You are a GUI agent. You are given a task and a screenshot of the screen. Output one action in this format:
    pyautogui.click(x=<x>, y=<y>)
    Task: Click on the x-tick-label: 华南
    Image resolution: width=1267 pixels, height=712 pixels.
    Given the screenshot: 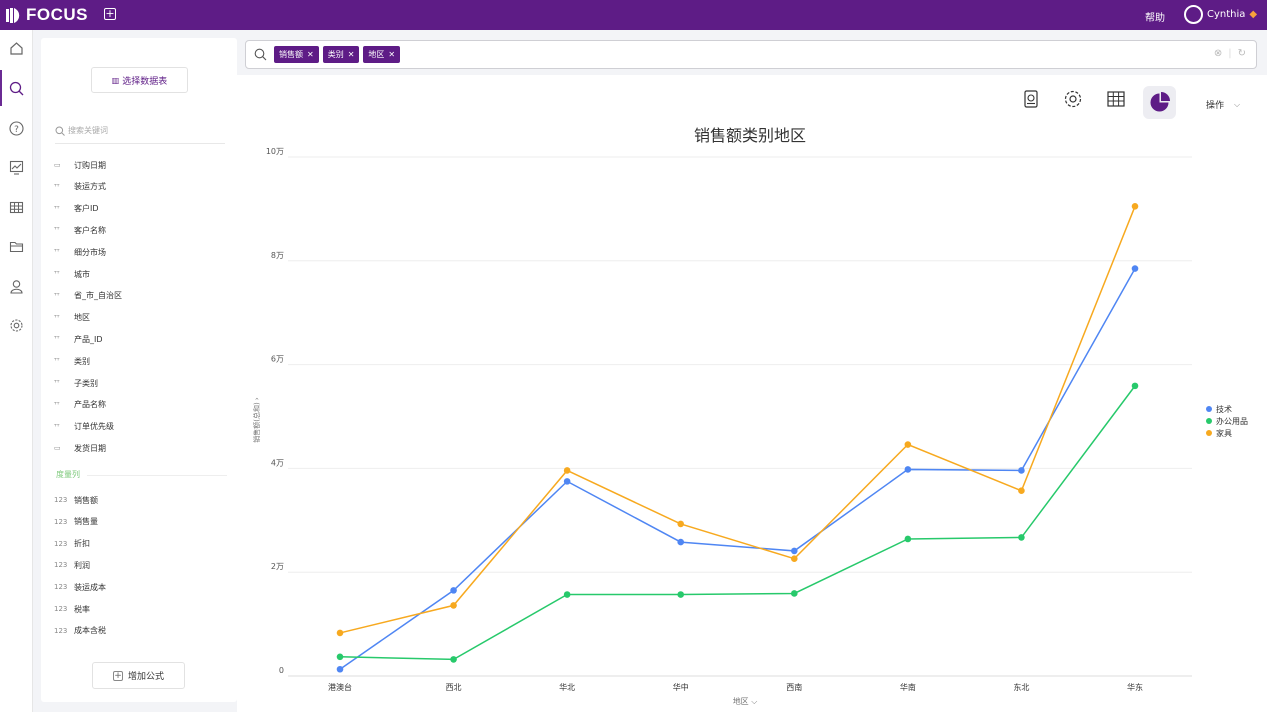 What is the action you would take?
    pyautogui.click(x=908, y=687)
    